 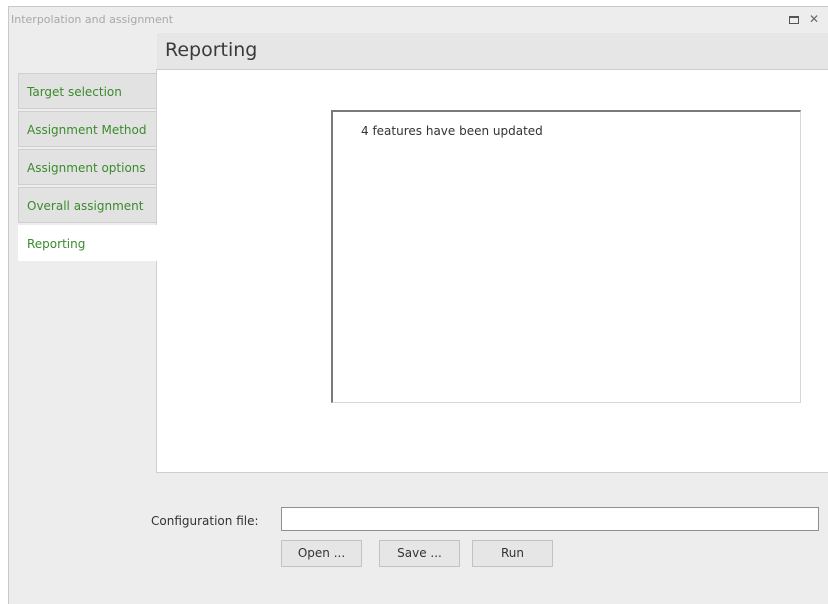 I want to click on tab-assignment-options: Assignment options, so click(x=87, y=167).